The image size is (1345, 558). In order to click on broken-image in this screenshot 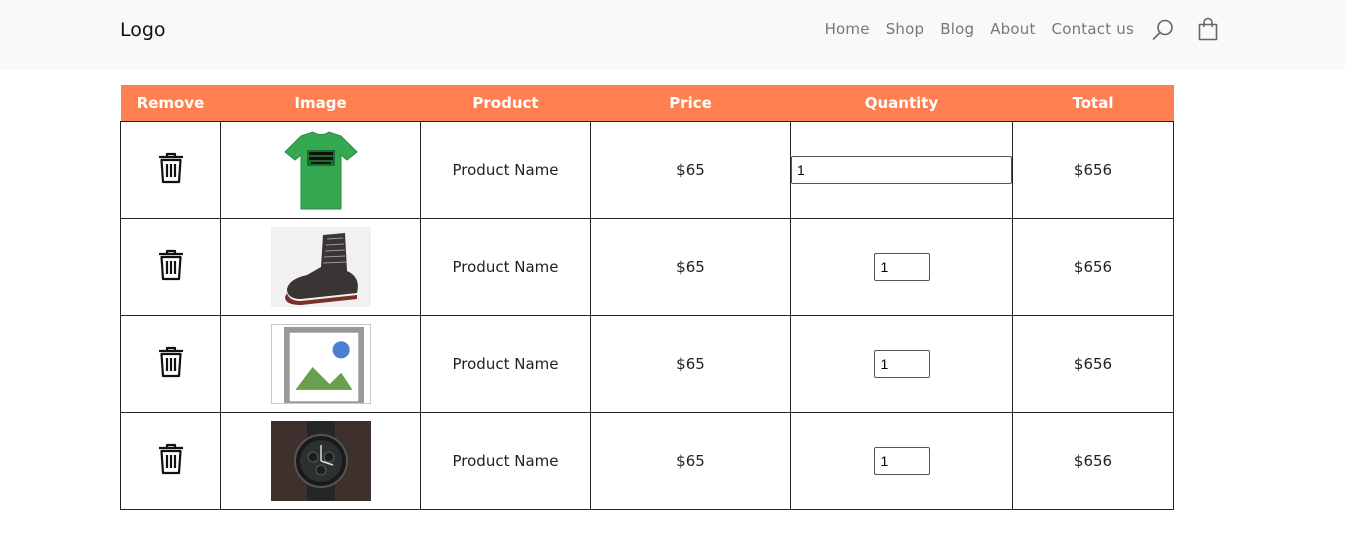, I will do `click(320, 363)`.